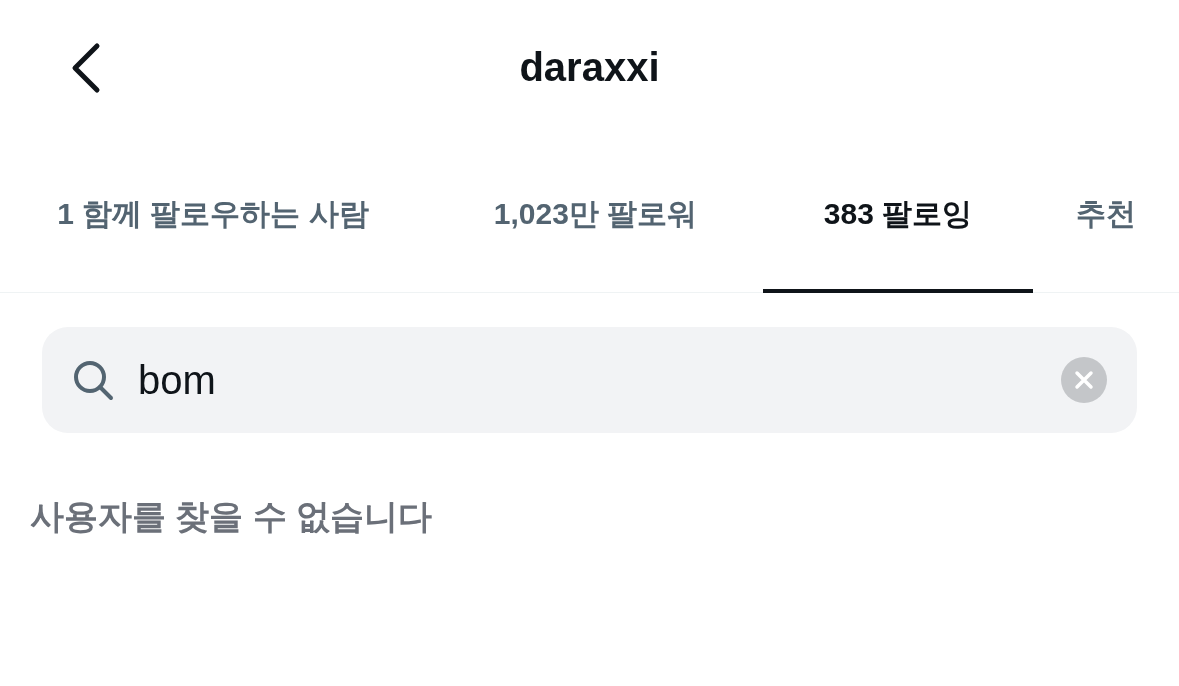 This screenshot has width=1179, height=686. I want to click on tab: 추천, so click(1106, 213).